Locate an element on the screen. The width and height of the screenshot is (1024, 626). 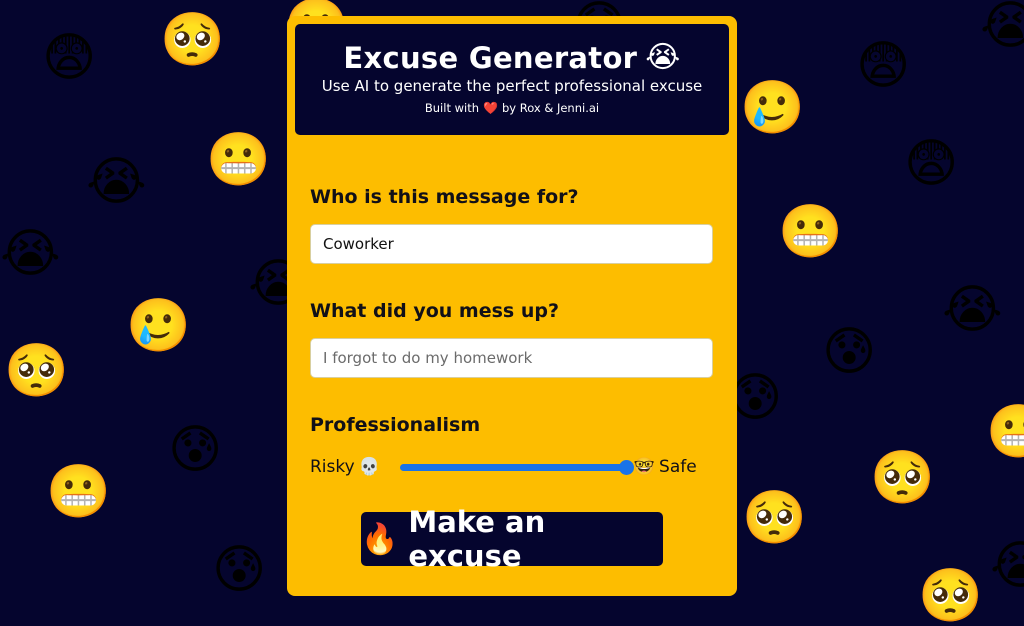
credit-prefix: Built with is located at coordinates (452, 108).